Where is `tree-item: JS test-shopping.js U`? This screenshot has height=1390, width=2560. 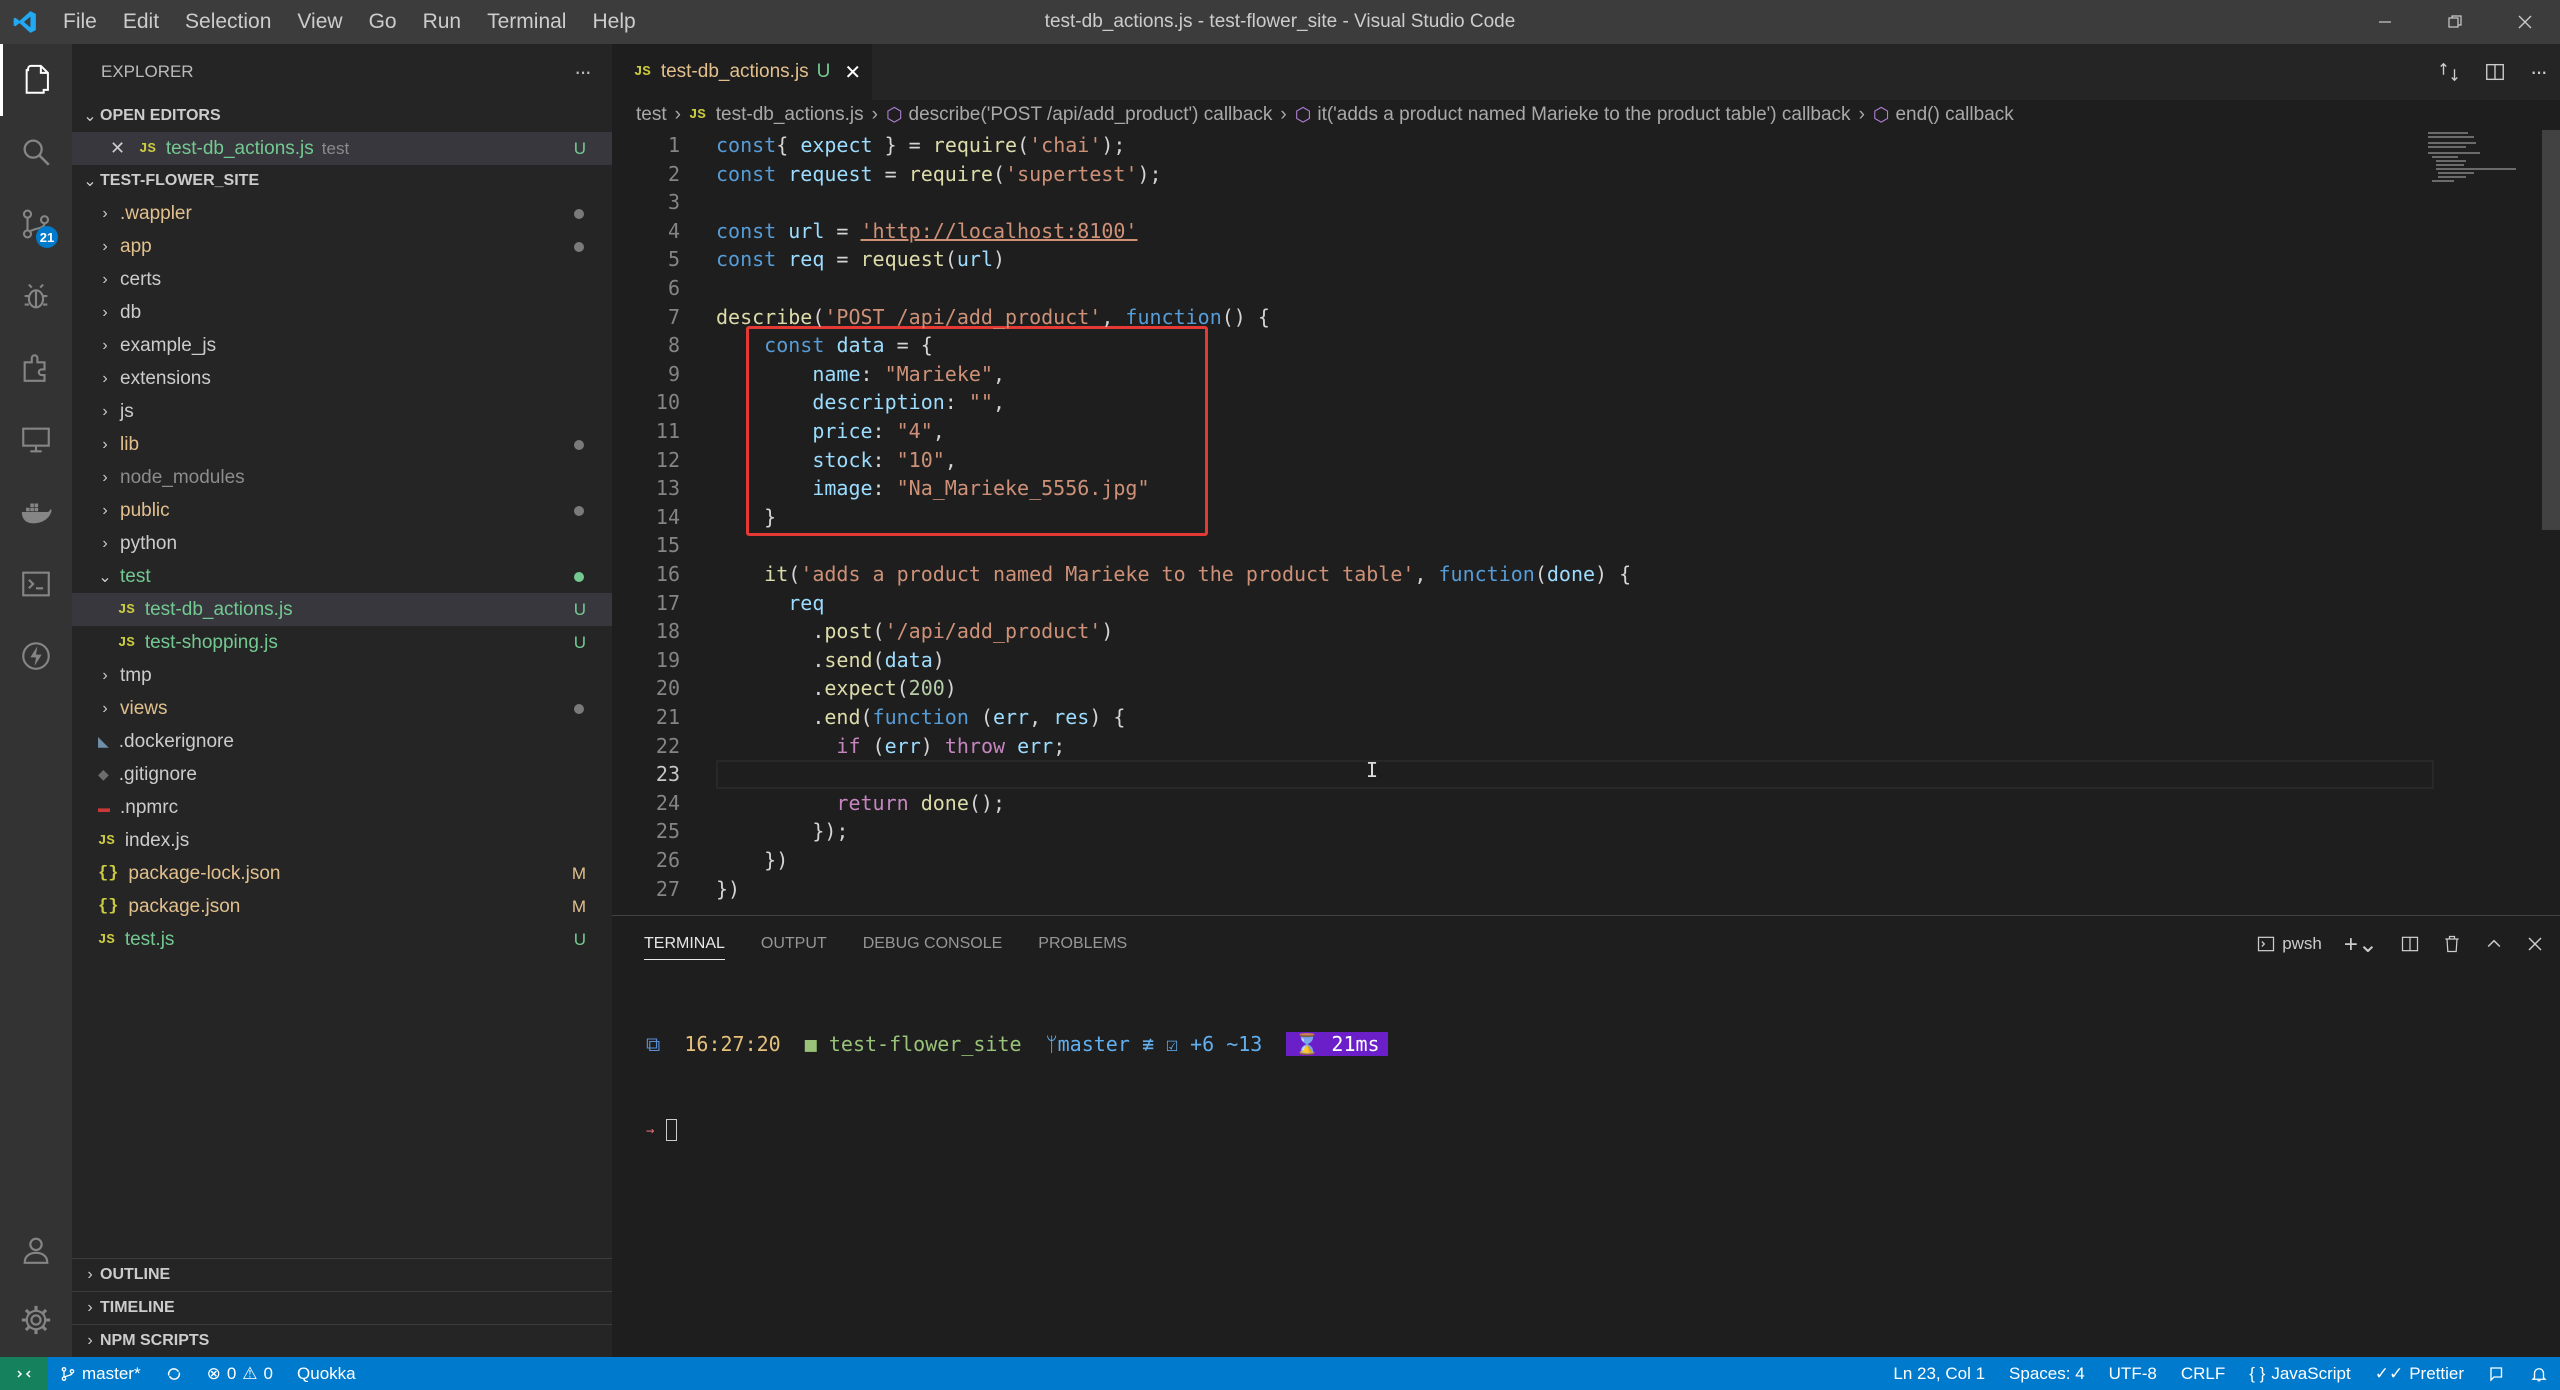 tree-item: JS test-shopping.js U is located at coordinates (342, 642).